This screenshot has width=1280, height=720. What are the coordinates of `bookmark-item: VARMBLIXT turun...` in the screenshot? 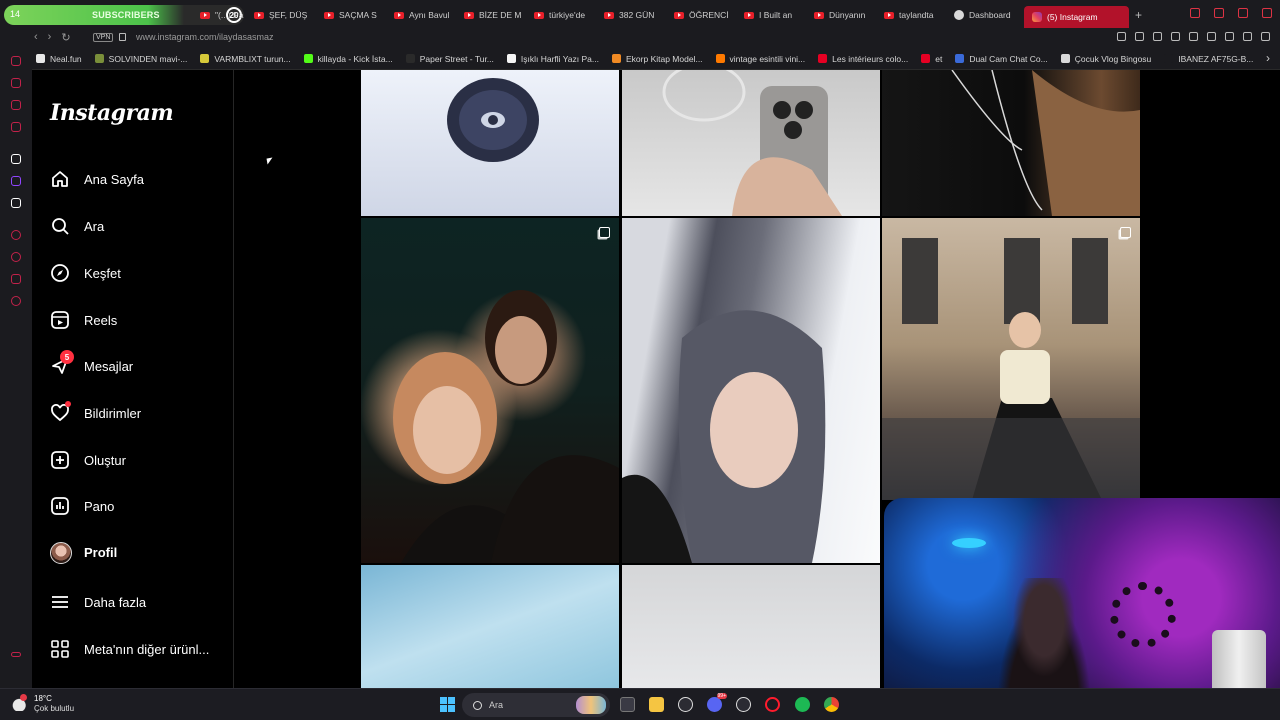 It's located at (245, 58).